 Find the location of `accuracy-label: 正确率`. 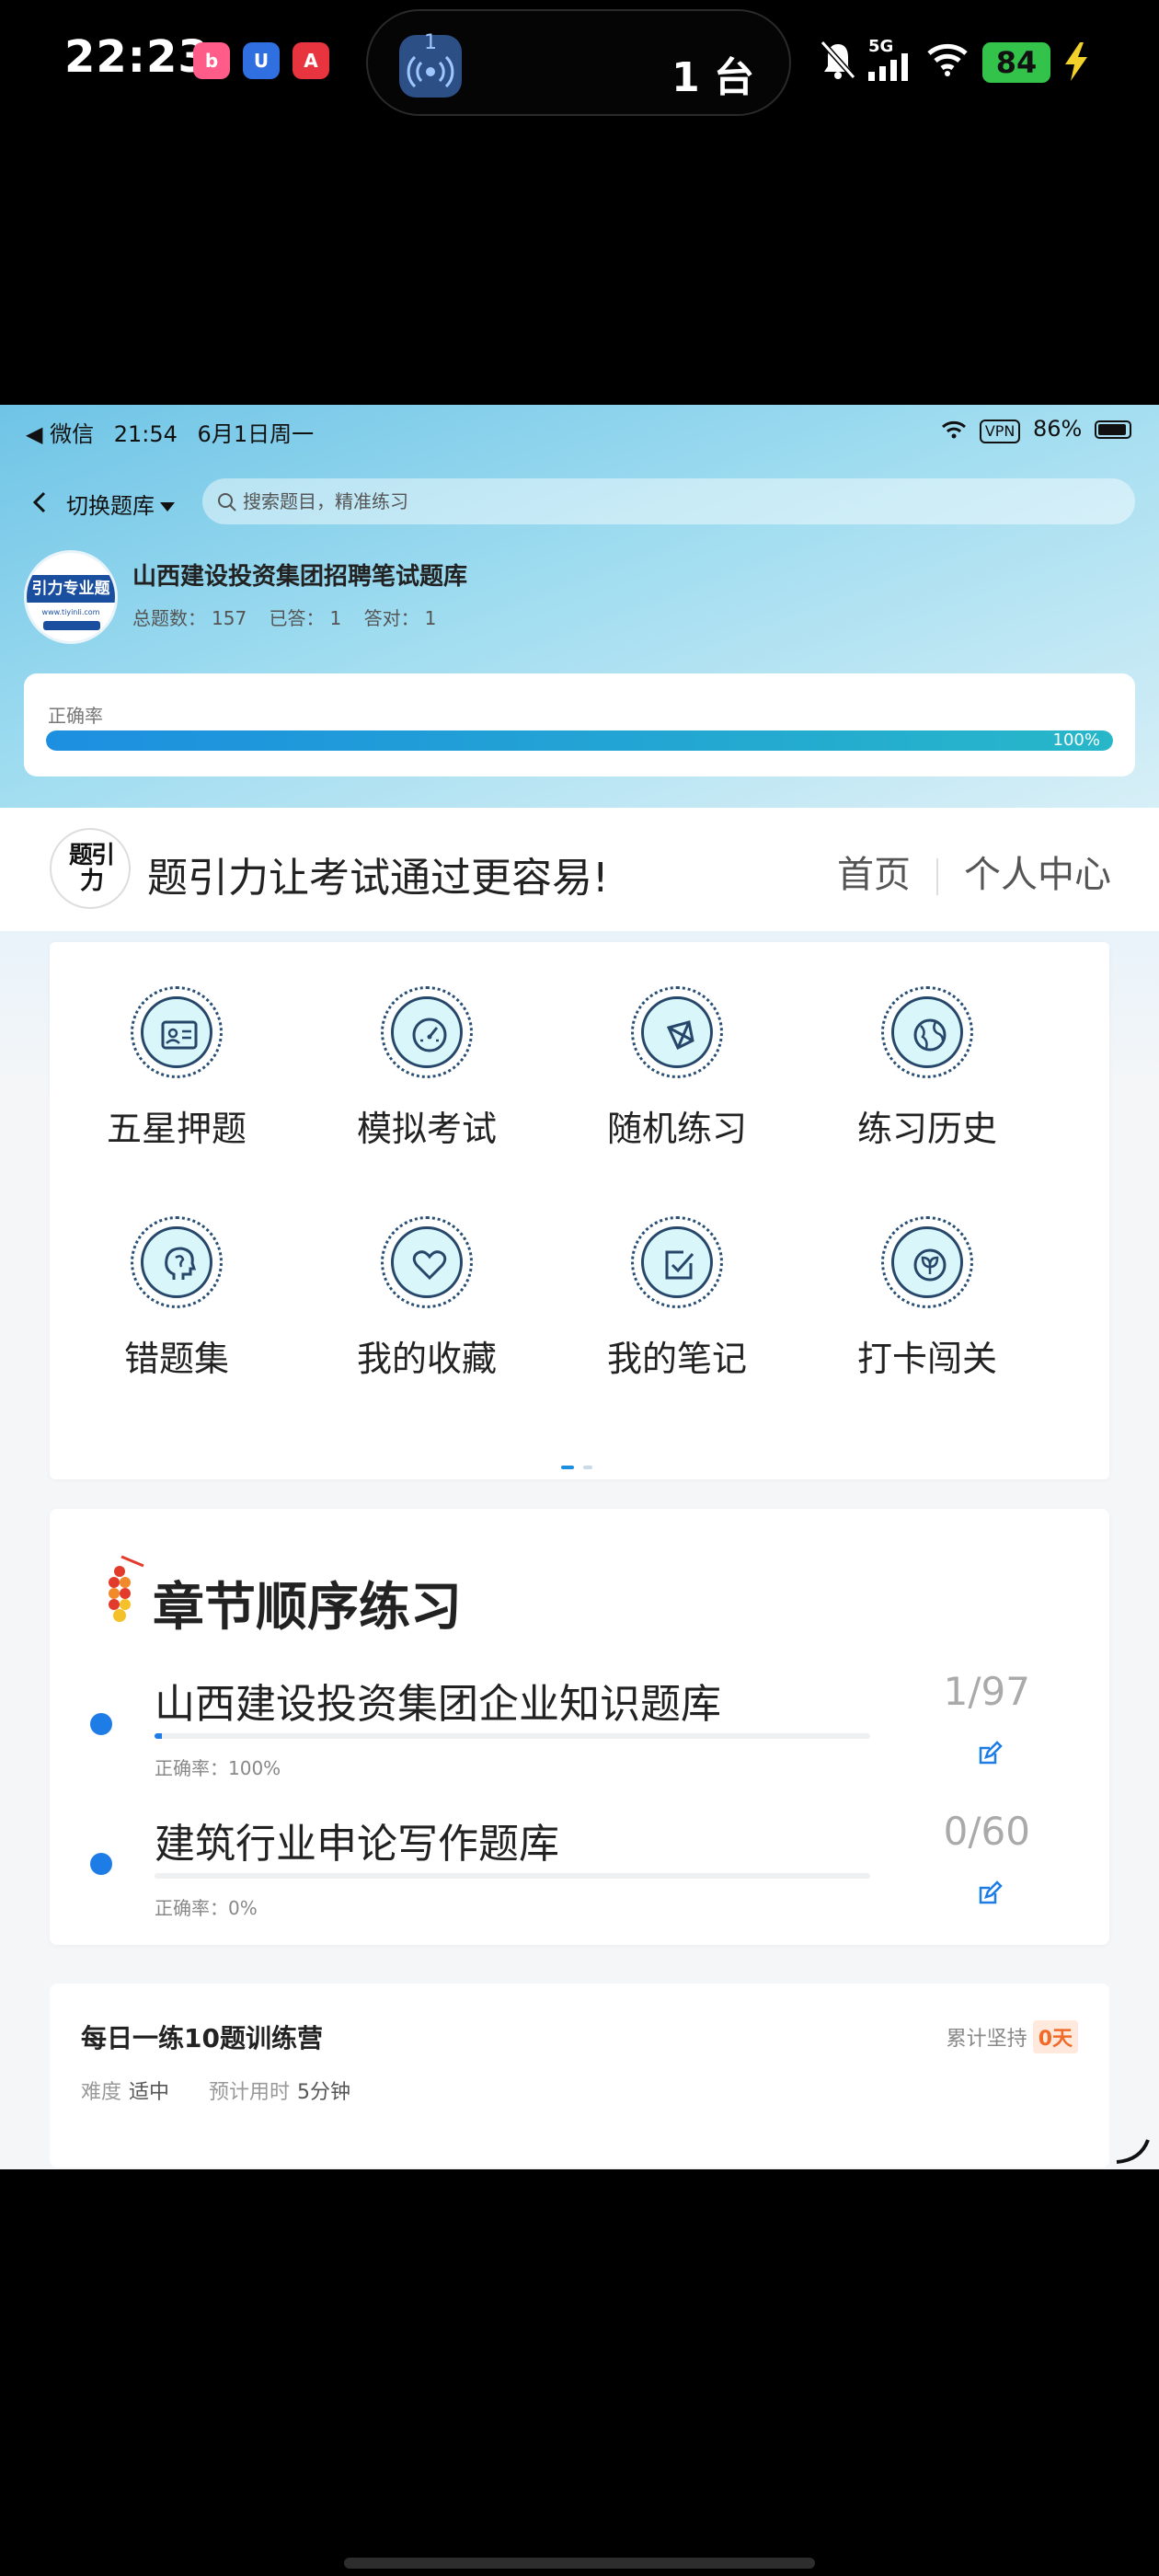

accuracy-label: 正确率 is located at coordinates (75, 716).